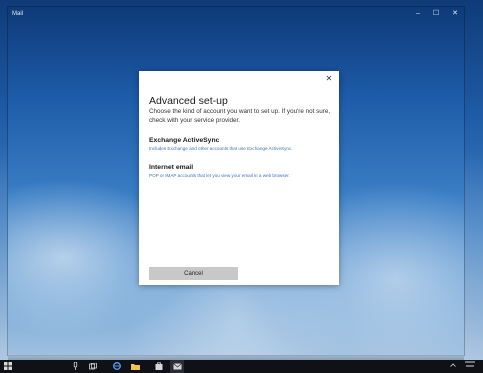 This screenshot has width=483, height=373. Describe the element at coordinates (159, 366) in the screenshot. I see `store-icon` at that location.